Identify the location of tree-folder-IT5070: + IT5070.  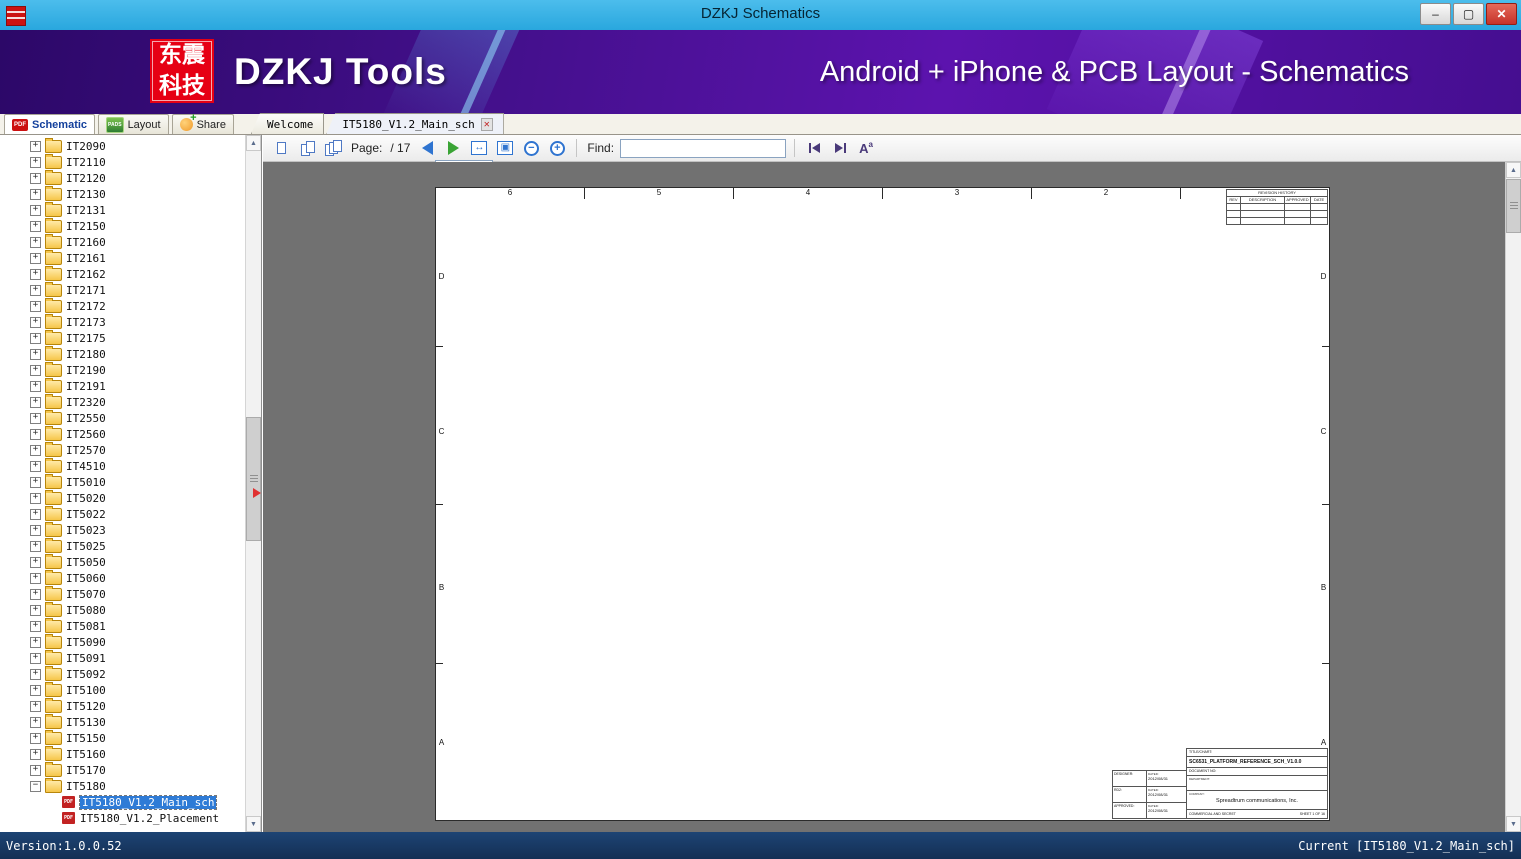
(122, 593).